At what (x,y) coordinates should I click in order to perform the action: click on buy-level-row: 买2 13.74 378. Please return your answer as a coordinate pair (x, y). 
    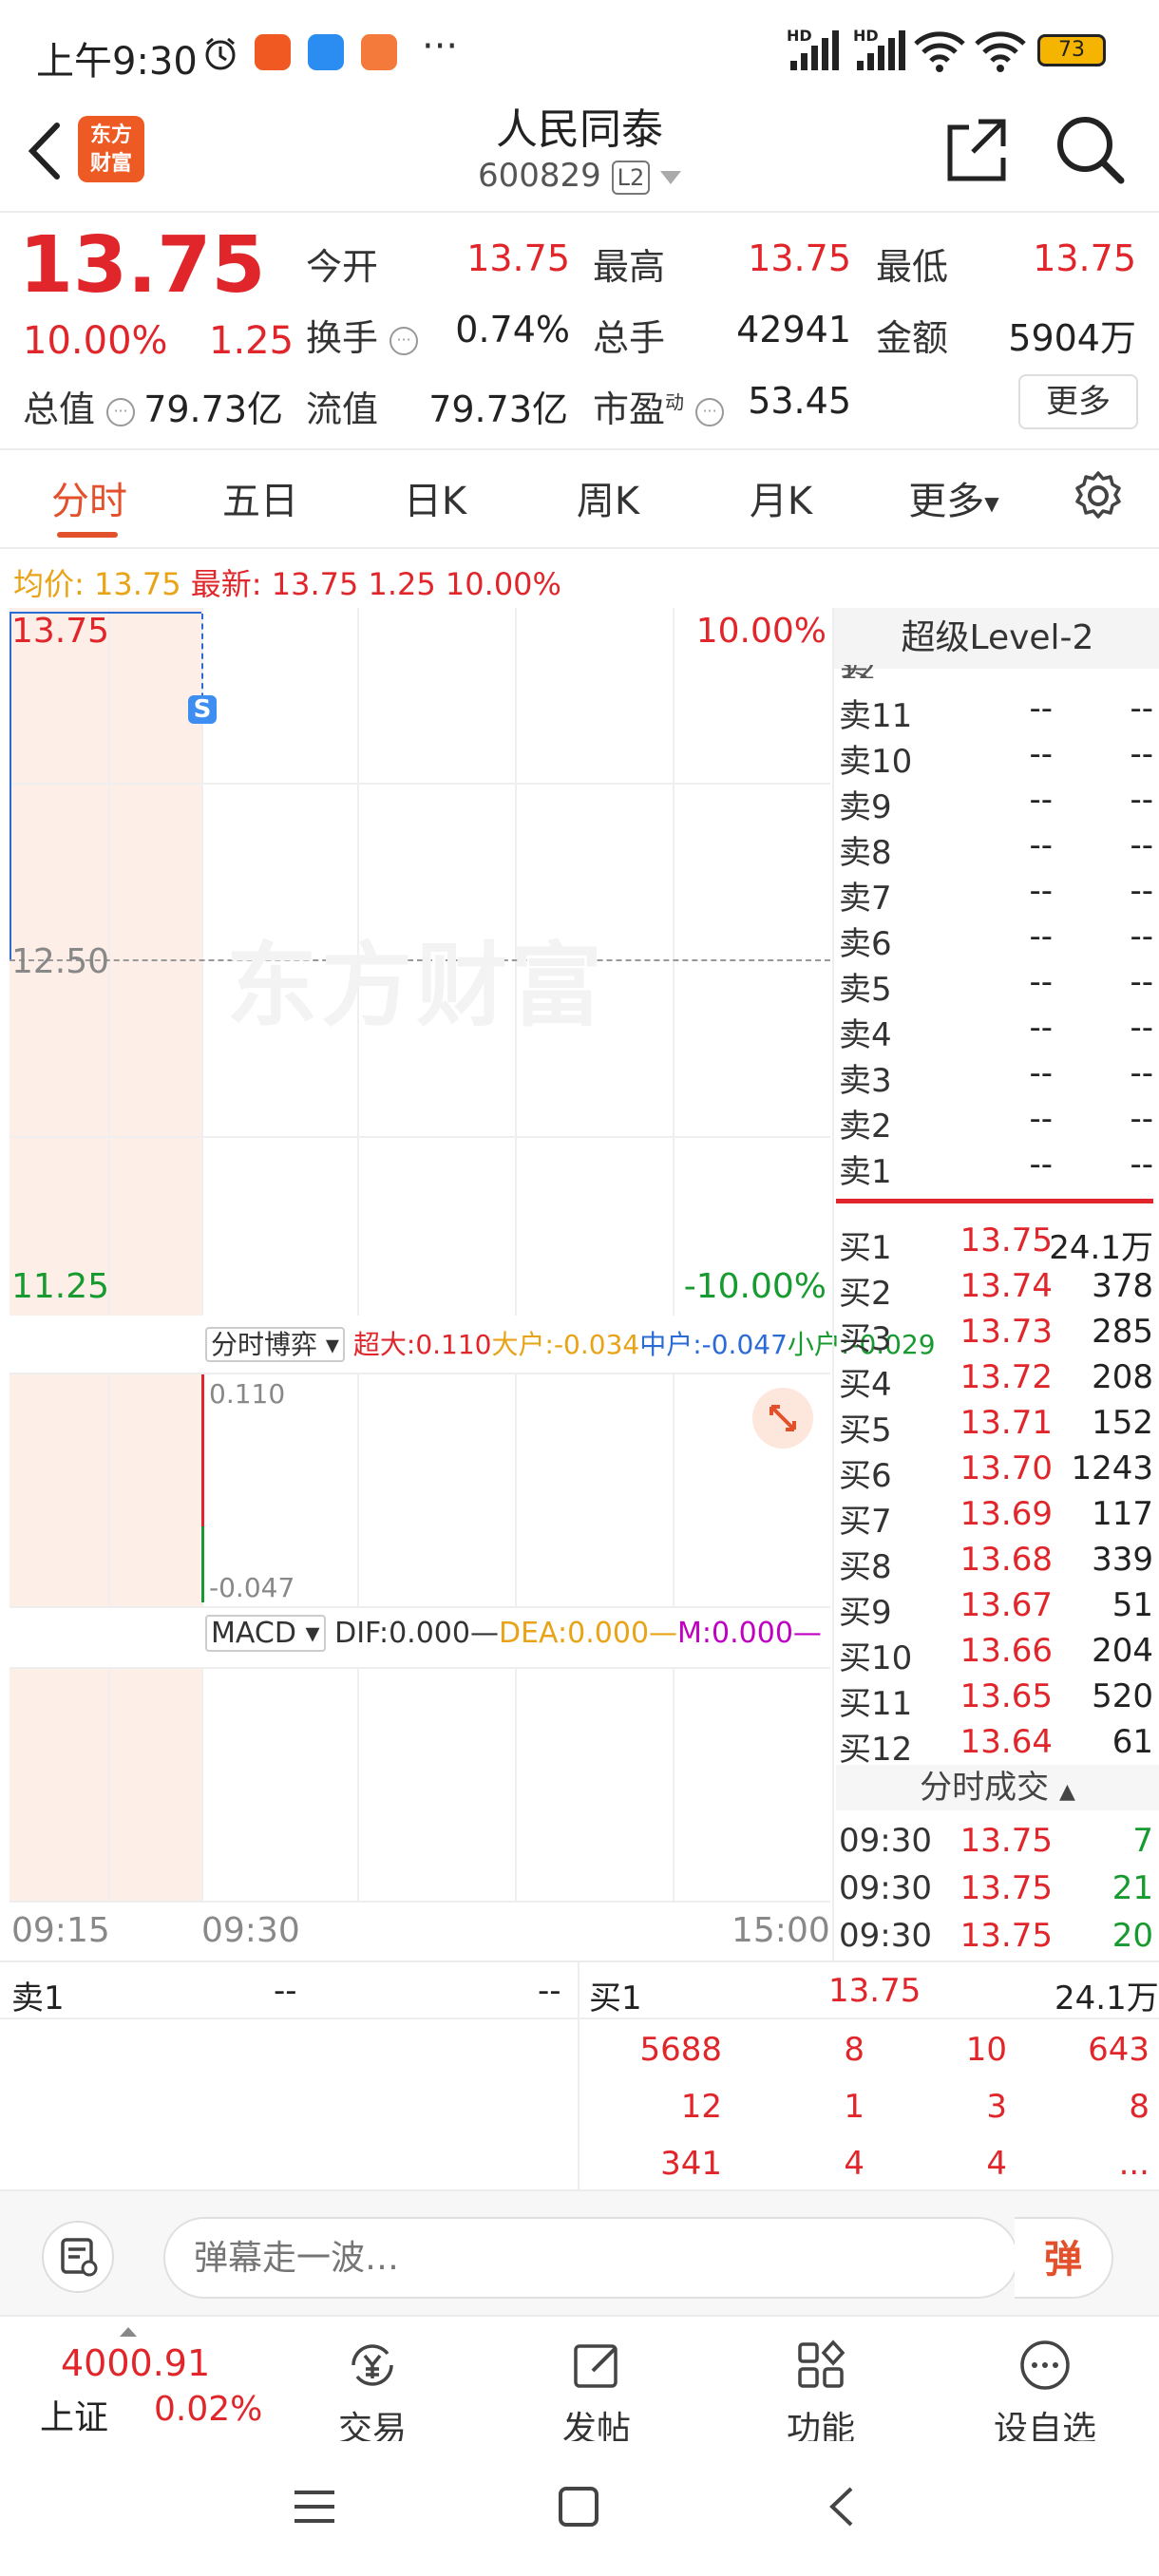
    Looking at the image, I should click on (997, 1288).